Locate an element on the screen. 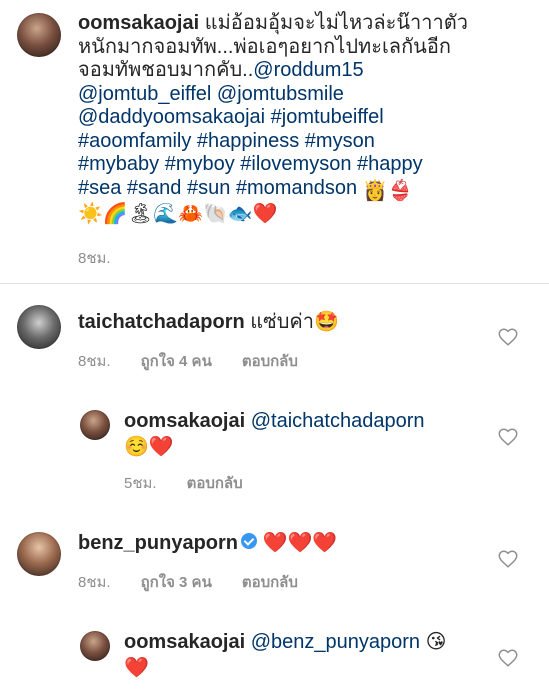 This screenshot has height=696, width=549. comment-meta: 8ชม. ถูกใจ 3 คน ตอบกลับ is located at coordinates (203, 582).